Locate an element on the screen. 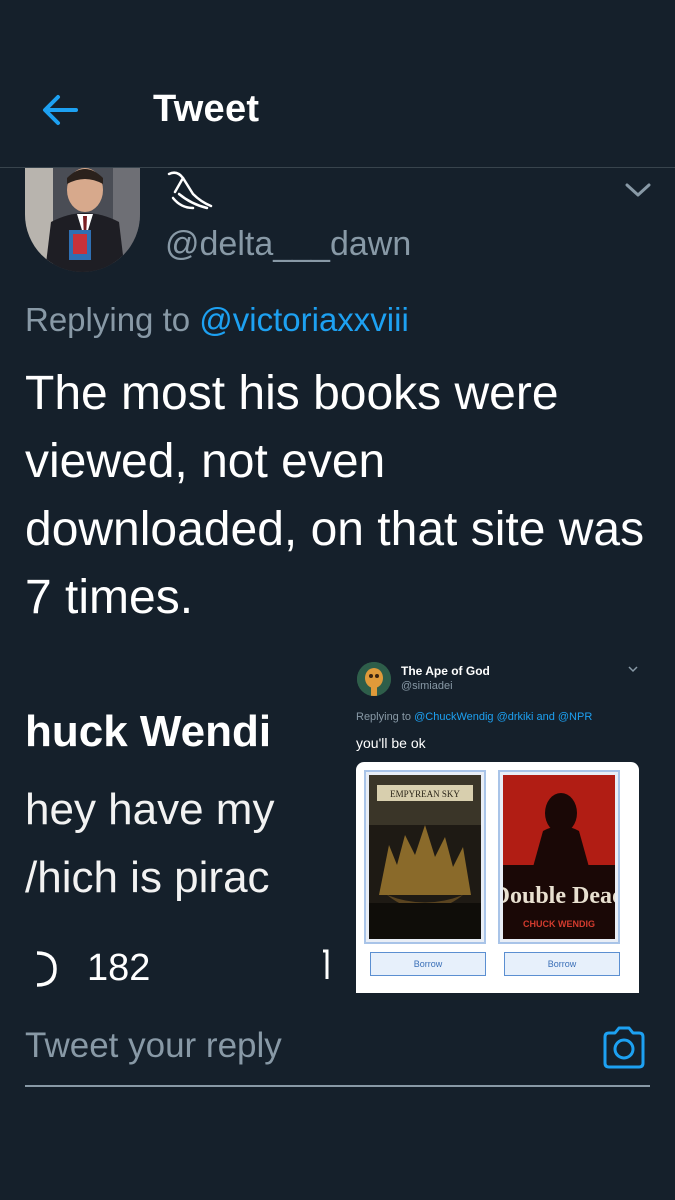  replying-to: Replying to @victoriaxxviii is located at coordinates (217, 320).